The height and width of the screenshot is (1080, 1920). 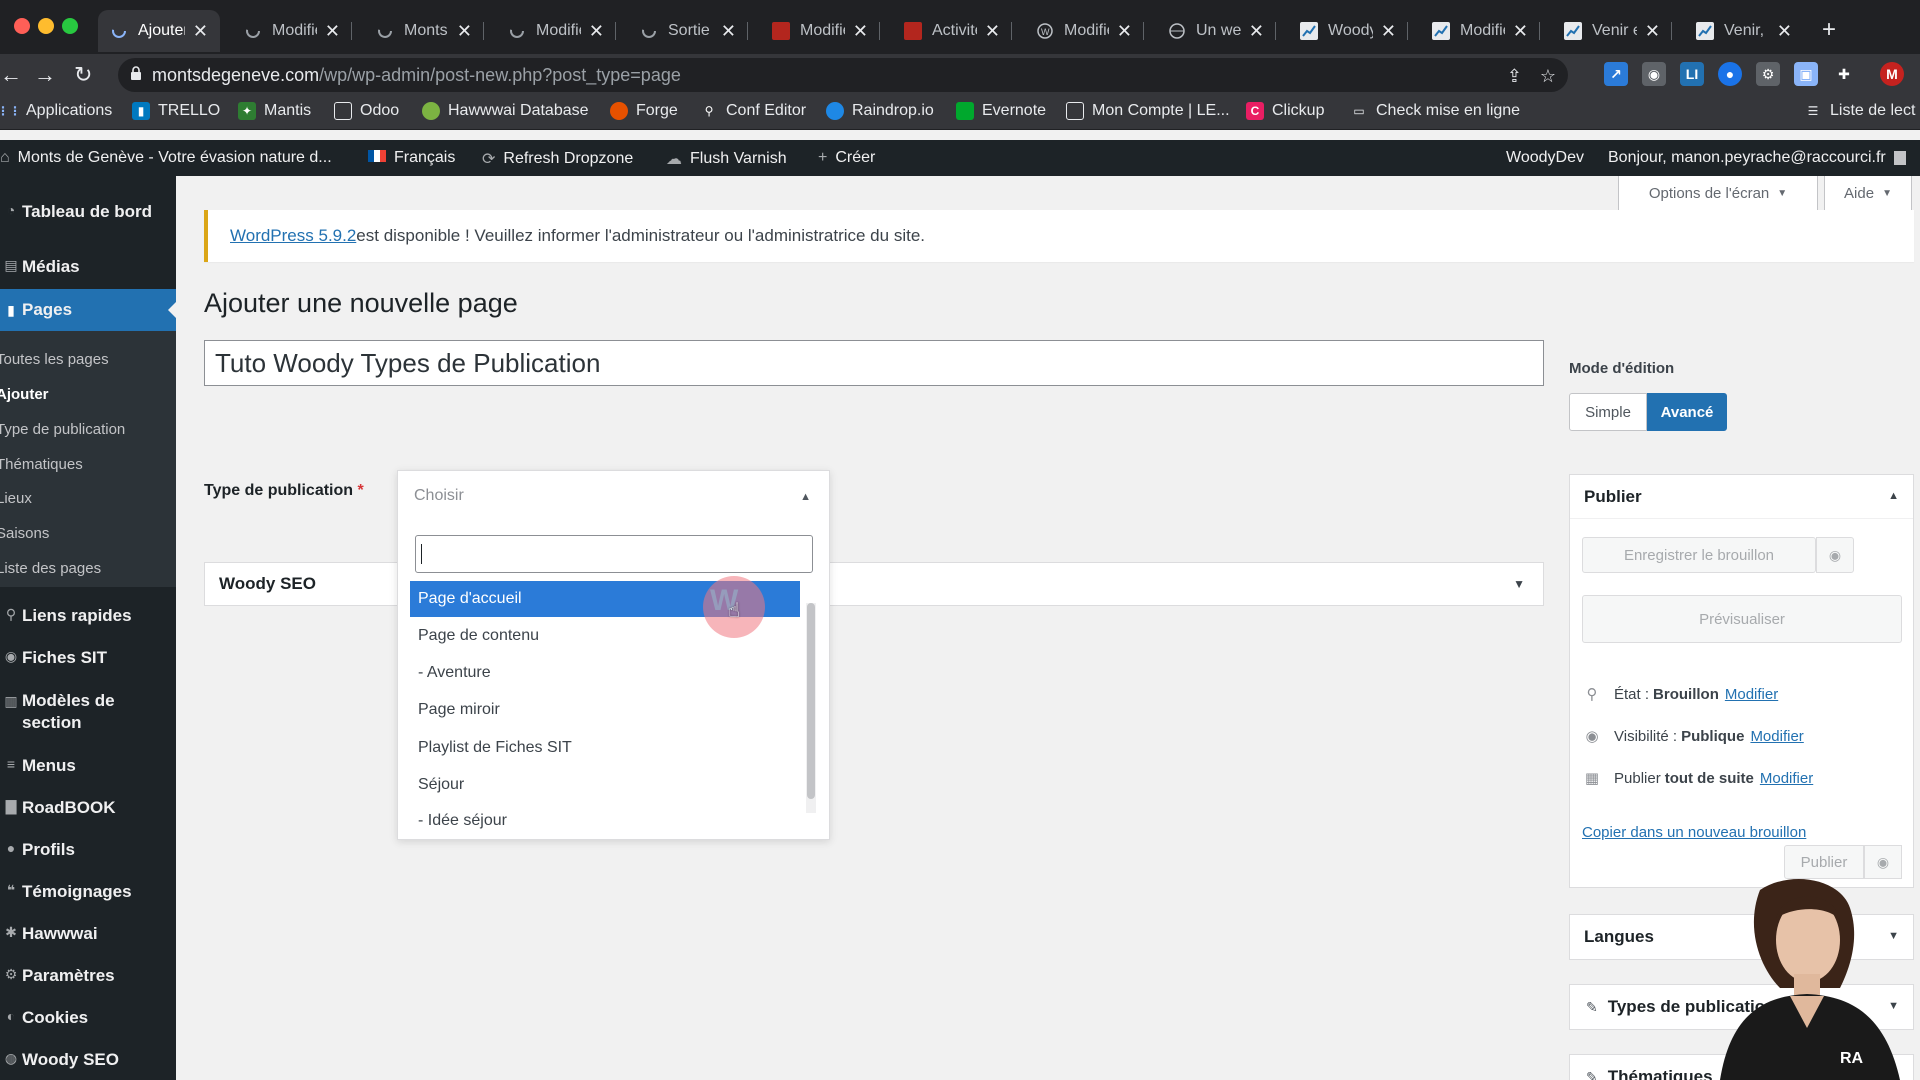 I want to click on menu-hawwwai: ✱ Hawwwai, so click(x=88, y=934).